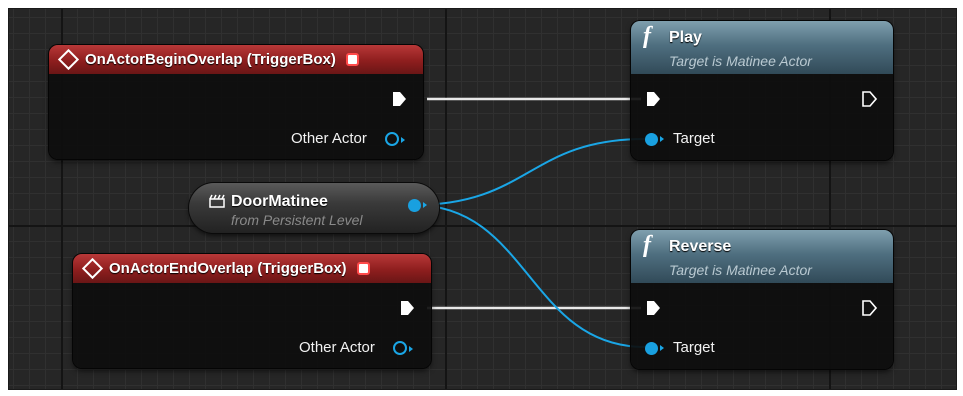 Image resolution: width=963 pixels, height=396 pixels. I want to click on function-node-play: f Play Target is Matinee Actor Target, so click(762, 90).